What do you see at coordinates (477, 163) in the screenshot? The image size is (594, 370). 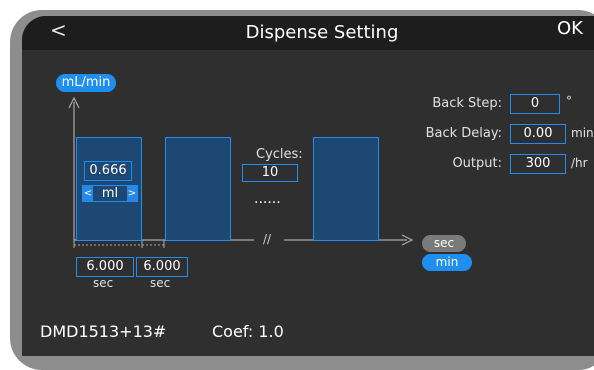 I see `output-label: Output:` at bounding box center [477, 163].